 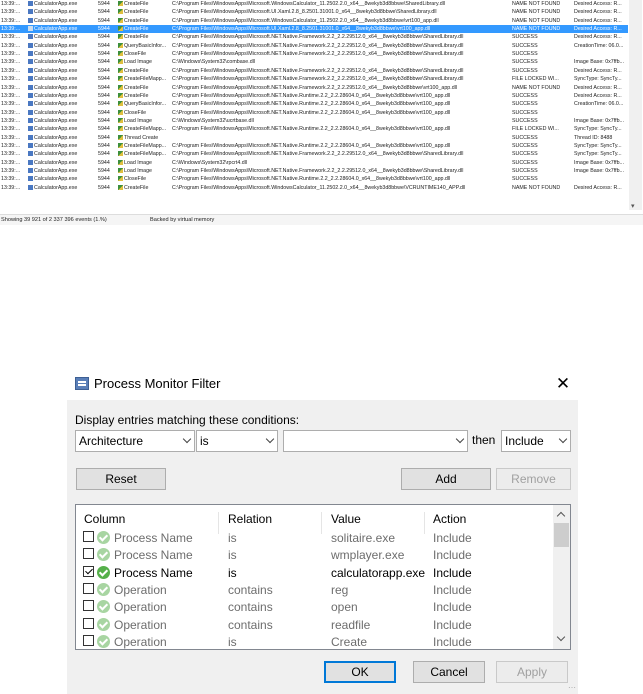 I want to click on reset-button: Reset, so click(x=121, y=479).